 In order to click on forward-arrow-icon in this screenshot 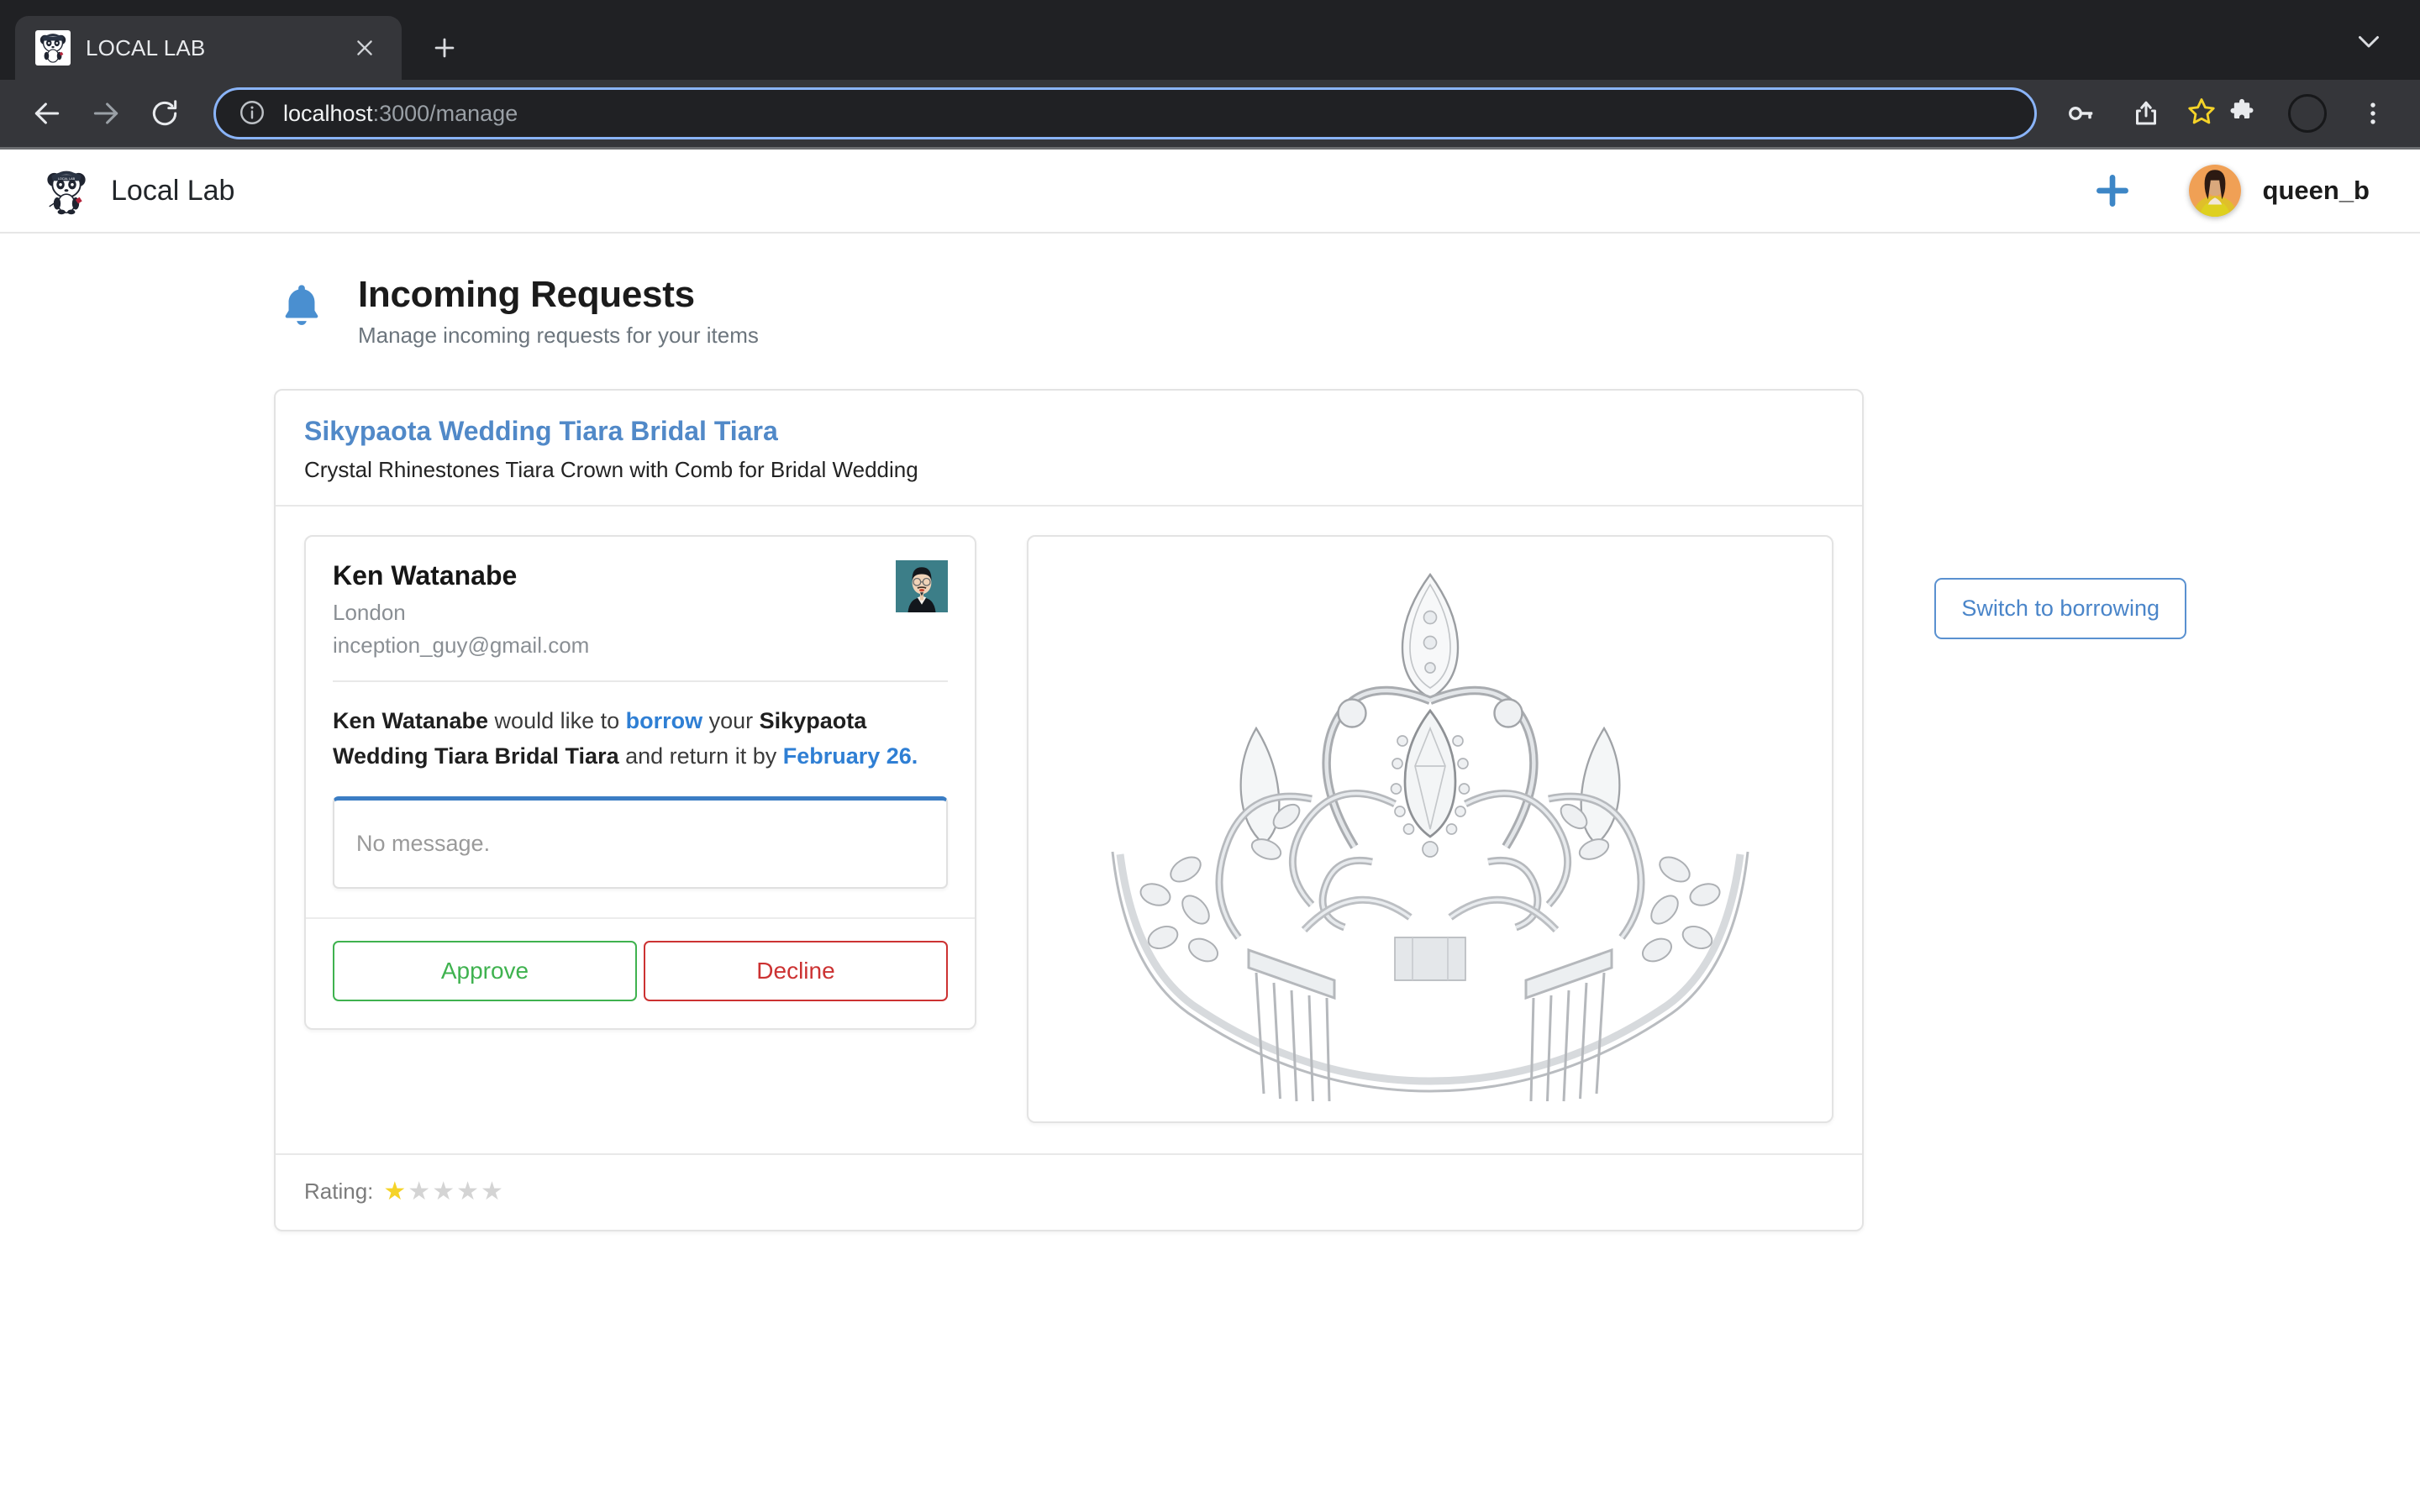, I will do `click(106, 113)`.